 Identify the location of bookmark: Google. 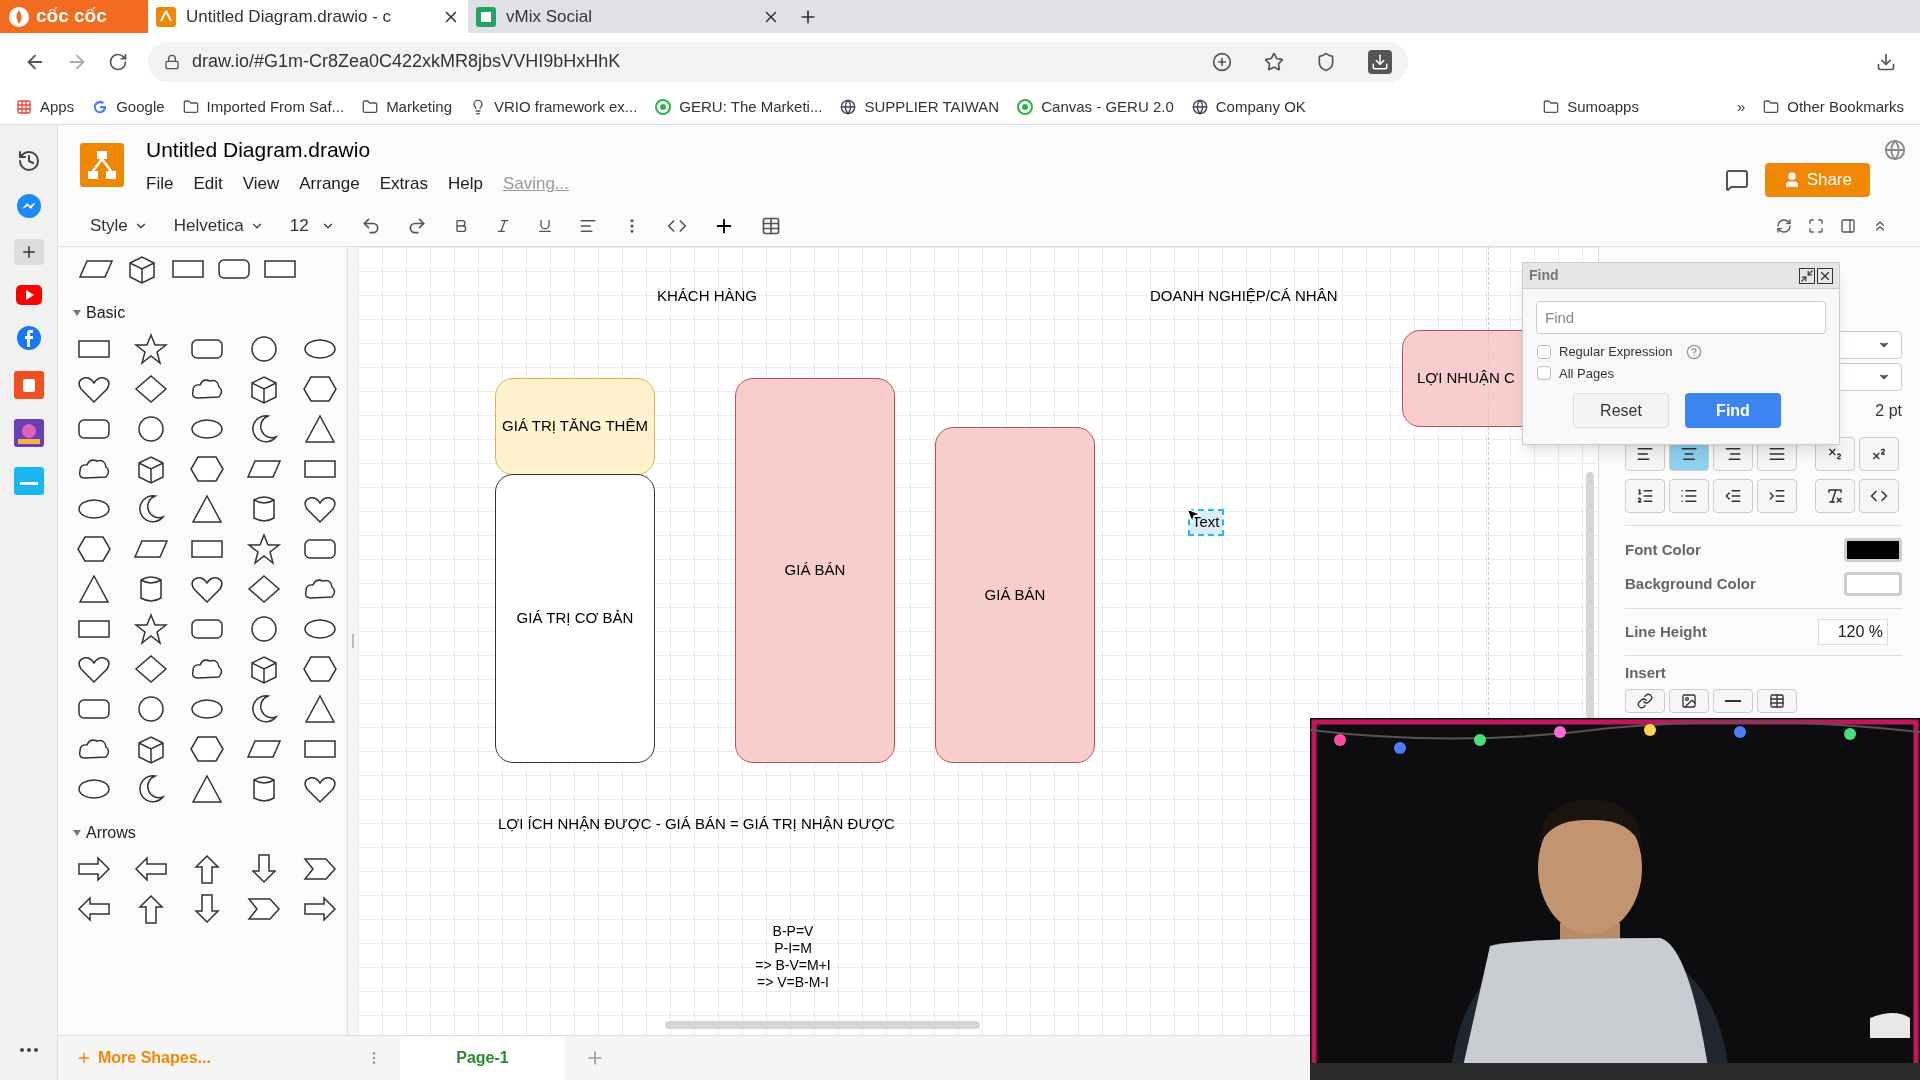
(128, 107).